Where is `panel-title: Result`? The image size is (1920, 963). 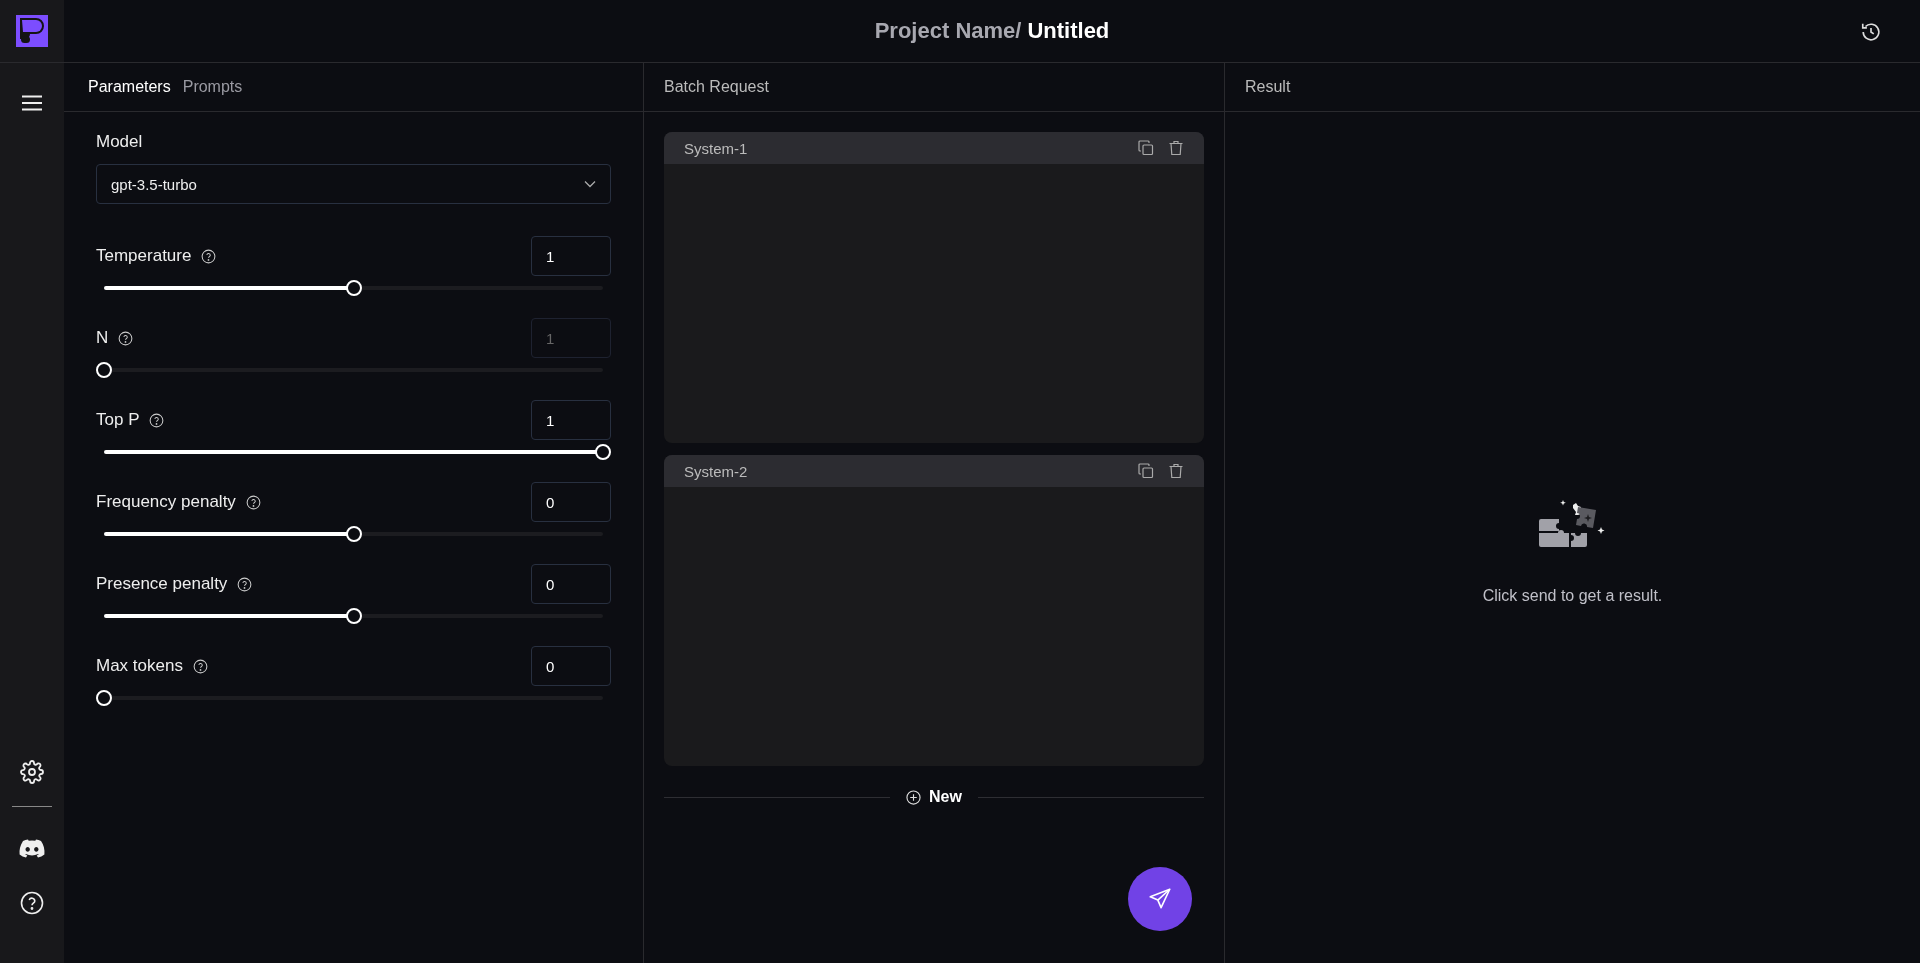
panel-title: Result is located at coordinates (1268, 87).